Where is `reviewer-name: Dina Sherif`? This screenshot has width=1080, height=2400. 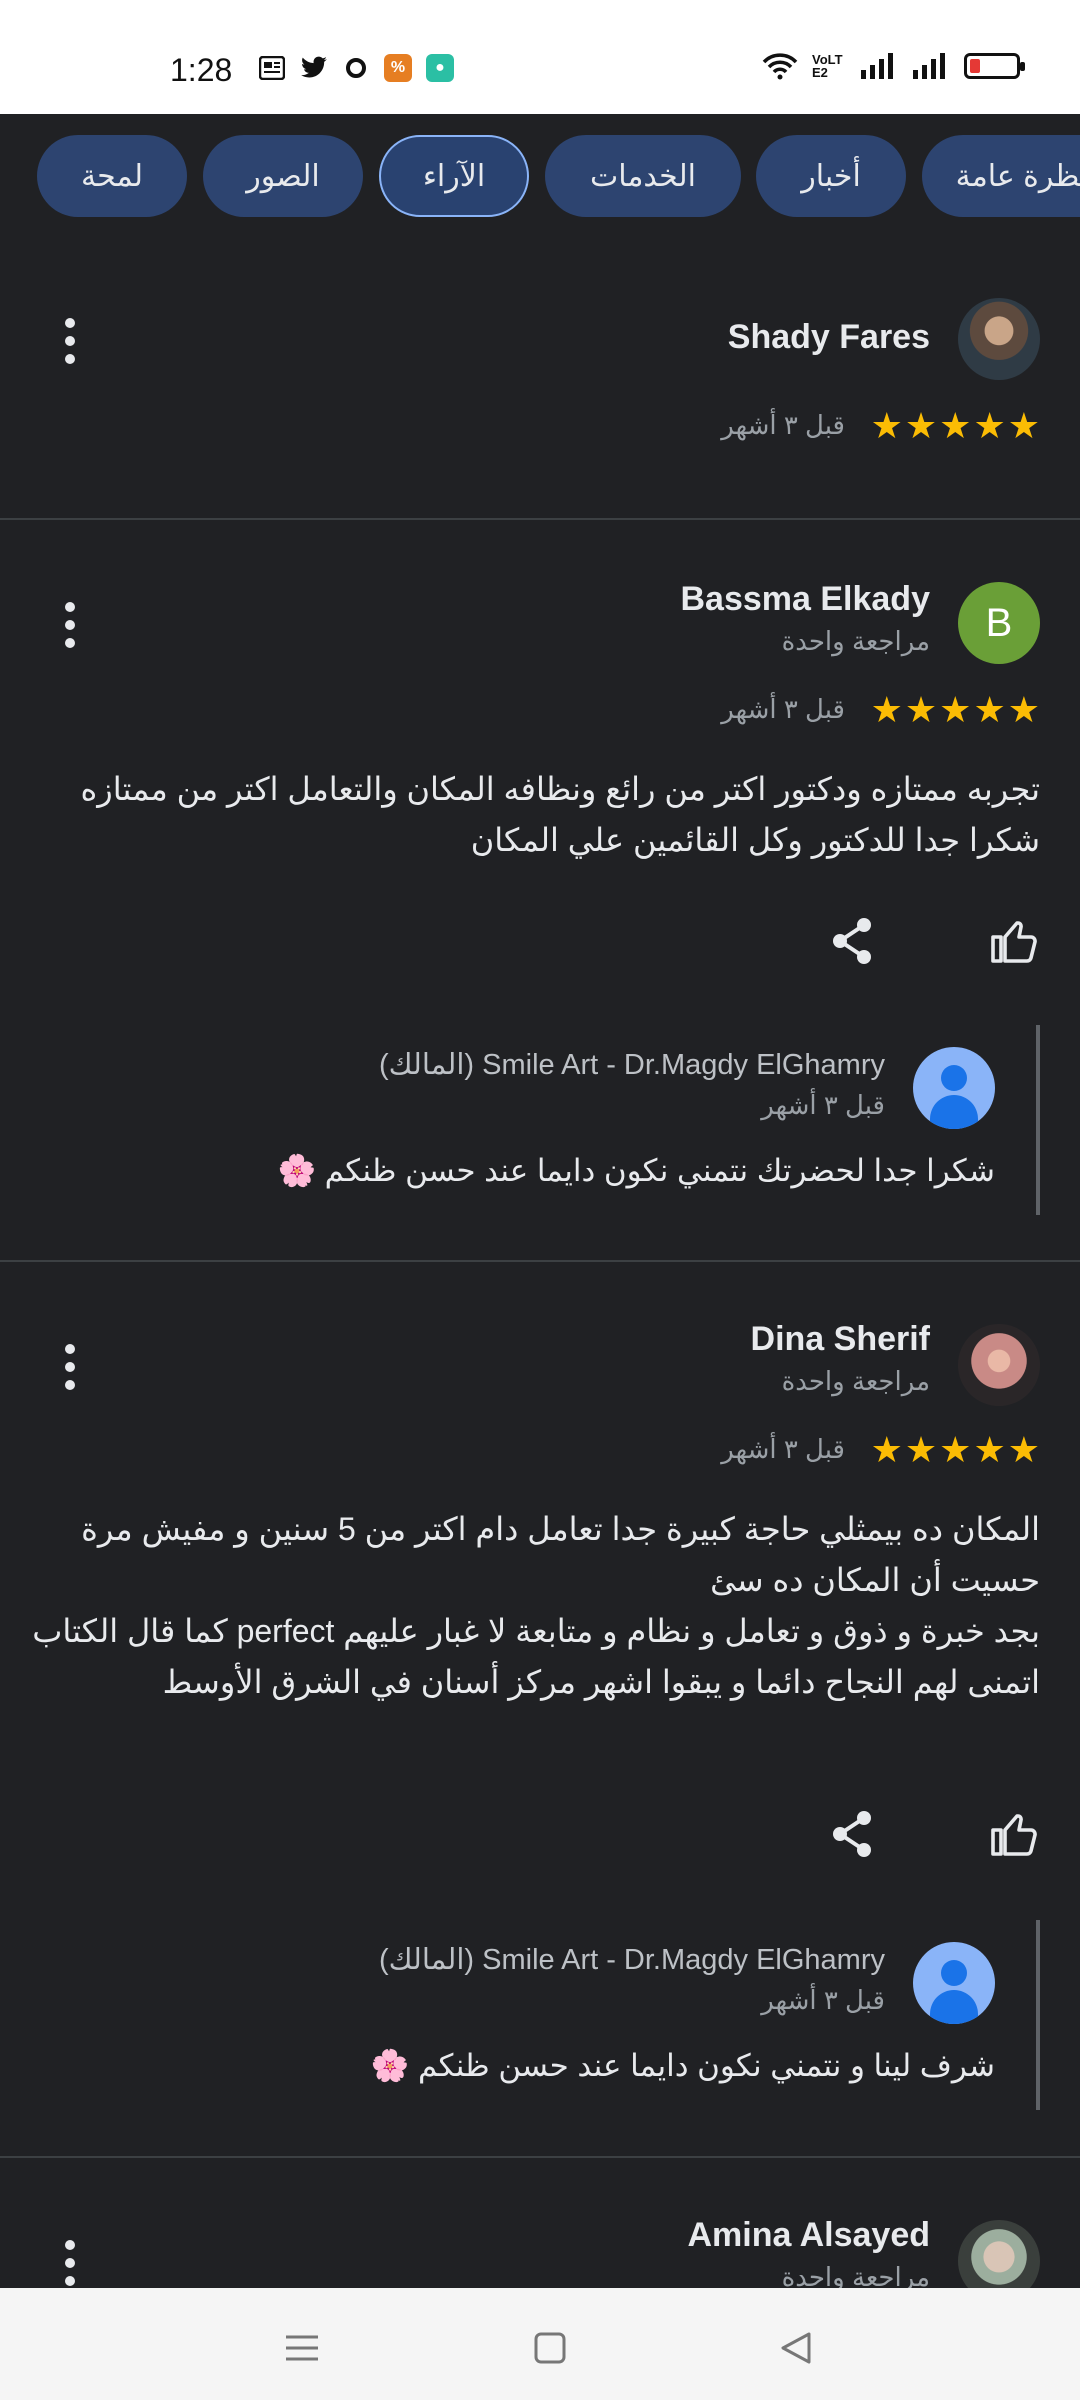
reviewer-name: Dina Sherif is located at coordinates (840, 1339).